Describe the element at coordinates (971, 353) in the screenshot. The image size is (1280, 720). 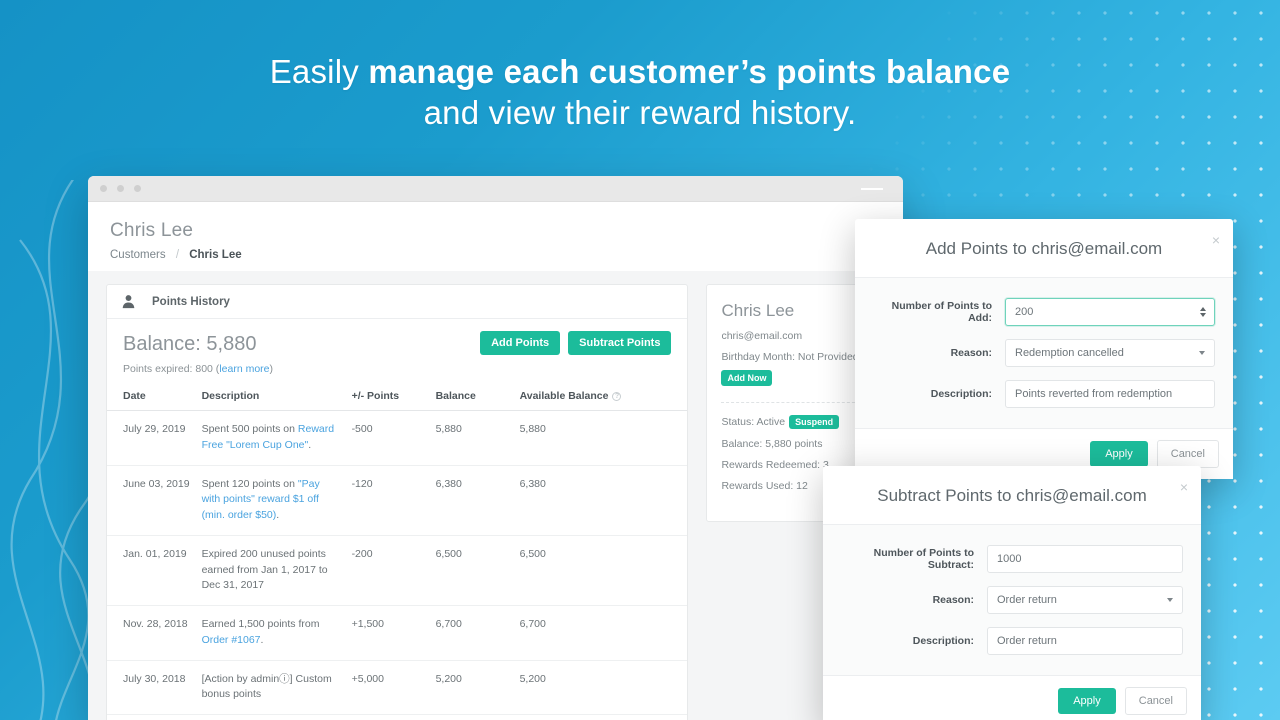
I see `add-points-reason-label: Reason:` at that location.